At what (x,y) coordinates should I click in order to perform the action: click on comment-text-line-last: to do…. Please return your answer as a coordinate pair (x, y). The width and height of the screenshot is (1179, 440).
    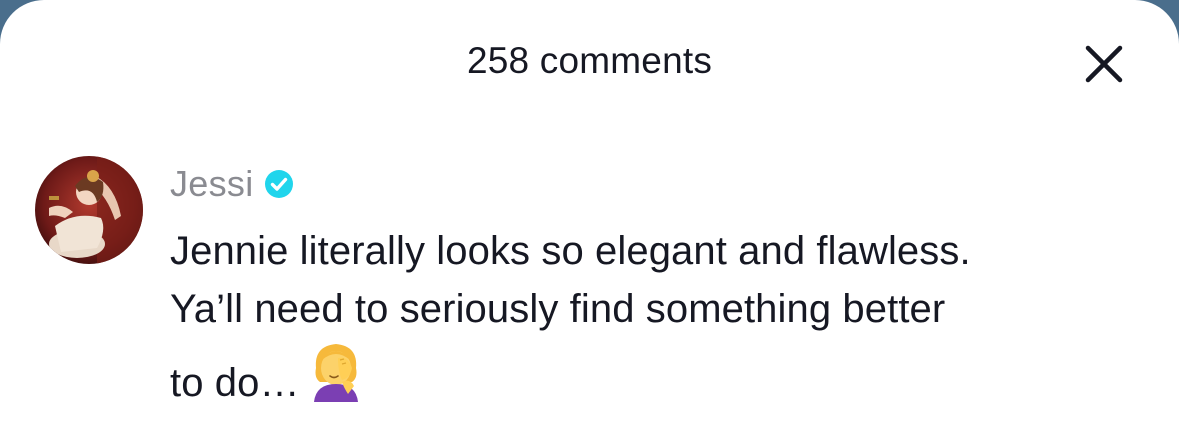
    Looking at the image, I should click on (665, 375).